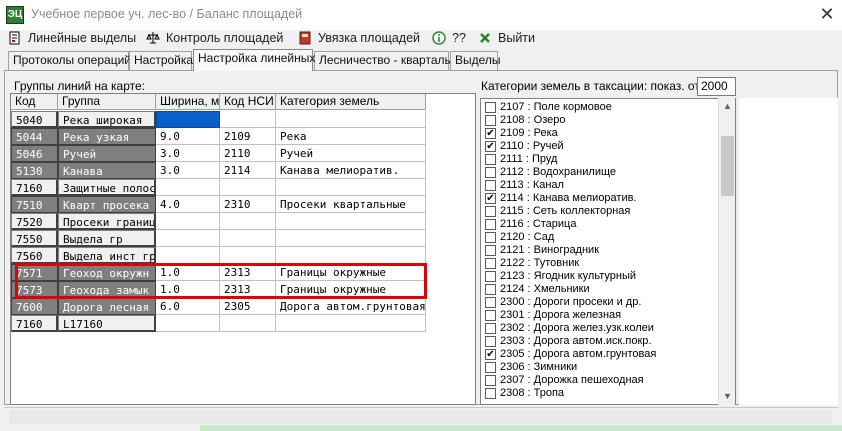  I want to click on cell-land-category: Ручей, so click(351, 153).